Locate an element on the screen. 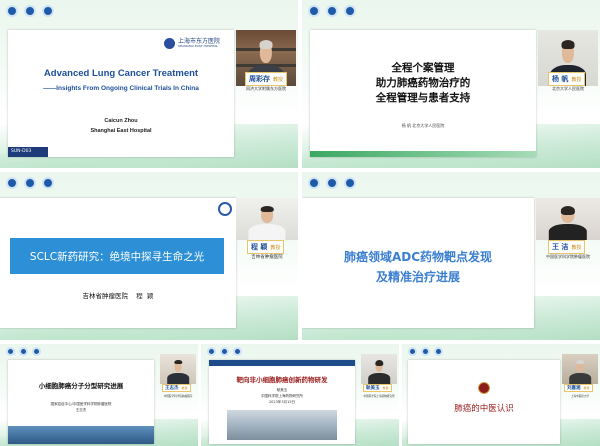 The height and width of the screenshot is (446, 600). slide-banner: SCLC新药研究：绝境中探寻生命之光 is located at coordinates (117, 256).